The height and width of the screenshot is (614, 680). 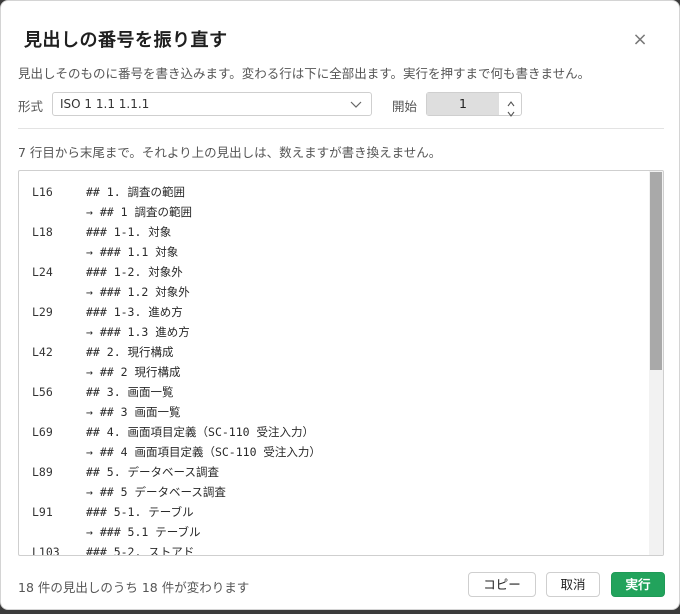 I want to click on range-note: 7 行目から末尾まで。それより上の見出しは、数えますが書き換えません。, so click(x=230, y=152).